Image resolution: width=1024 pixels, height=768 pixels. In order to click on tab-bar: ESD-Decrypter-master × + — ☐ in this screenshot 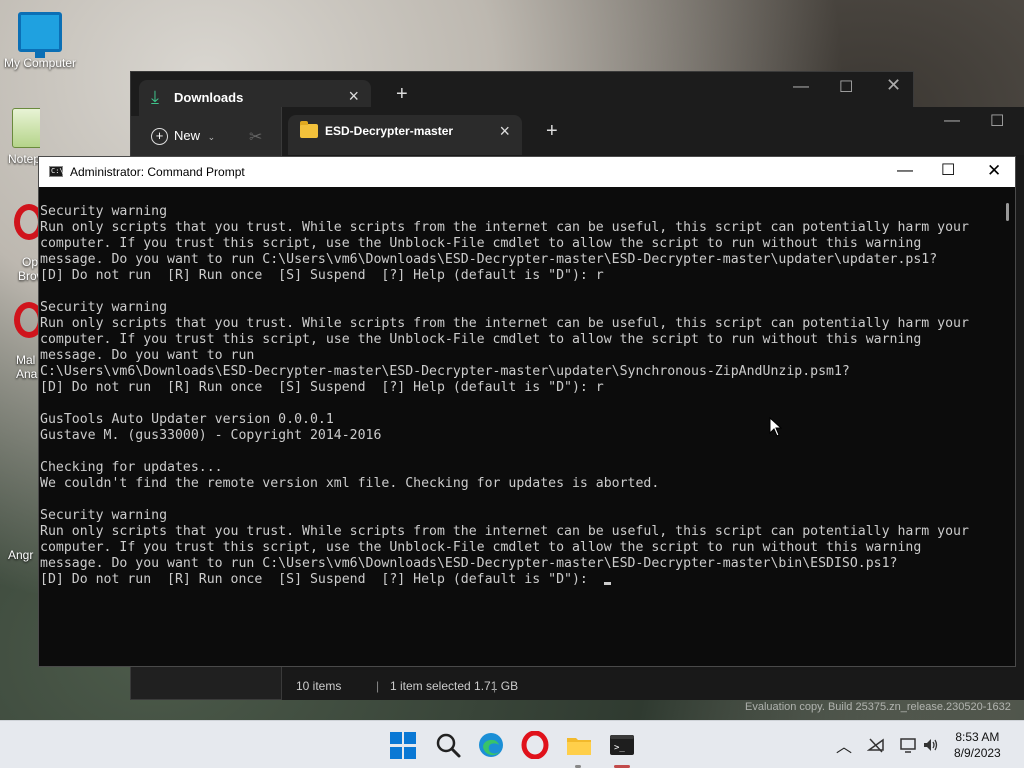, I will do `click(653, 131)`.